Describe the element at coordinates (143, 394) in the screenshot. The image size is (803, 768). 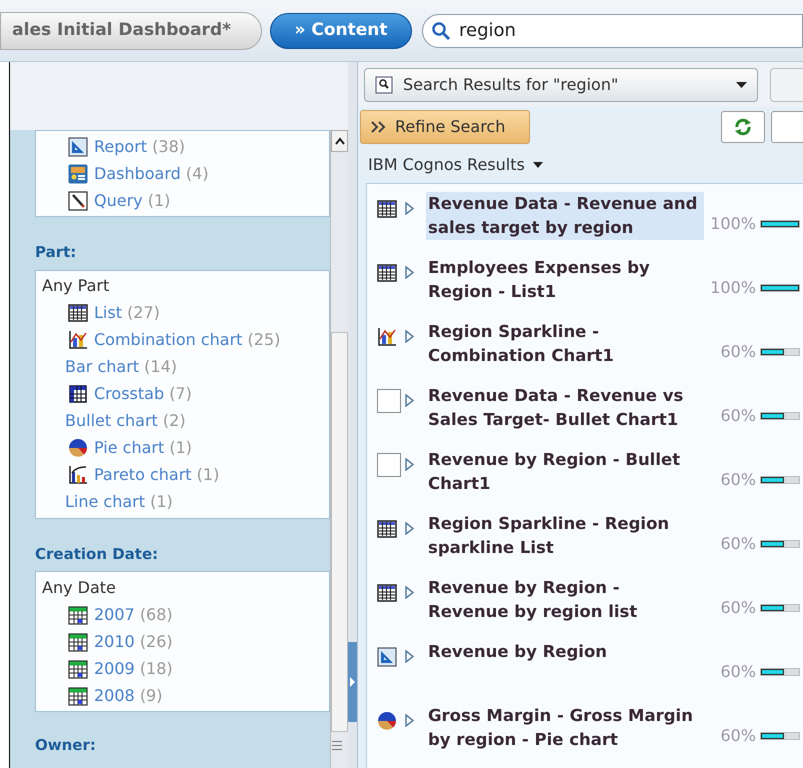
I see `filter-link: Crosstab (7)` at that location.